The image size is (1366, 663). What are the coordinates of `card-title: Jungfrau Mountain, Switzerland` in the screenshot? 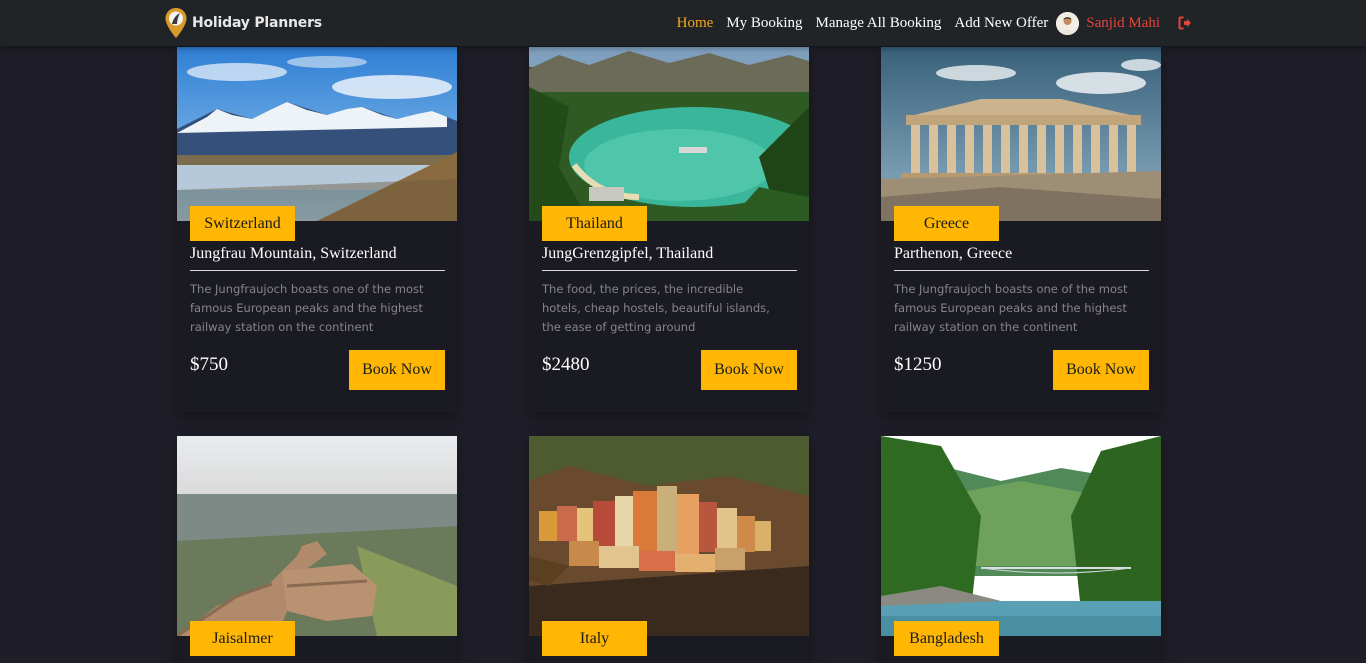 It's located at (317, 258).